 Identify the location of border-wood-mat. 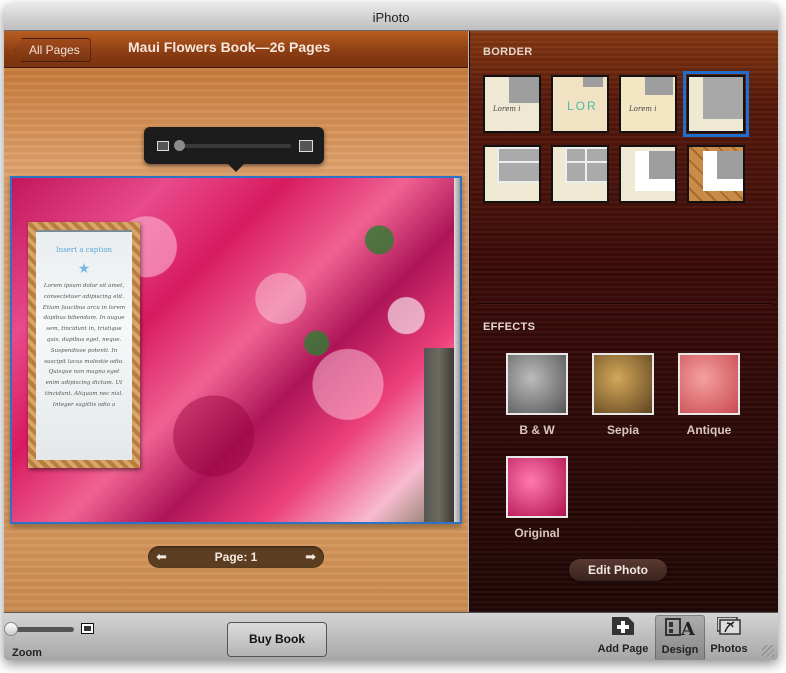
(716, 174).